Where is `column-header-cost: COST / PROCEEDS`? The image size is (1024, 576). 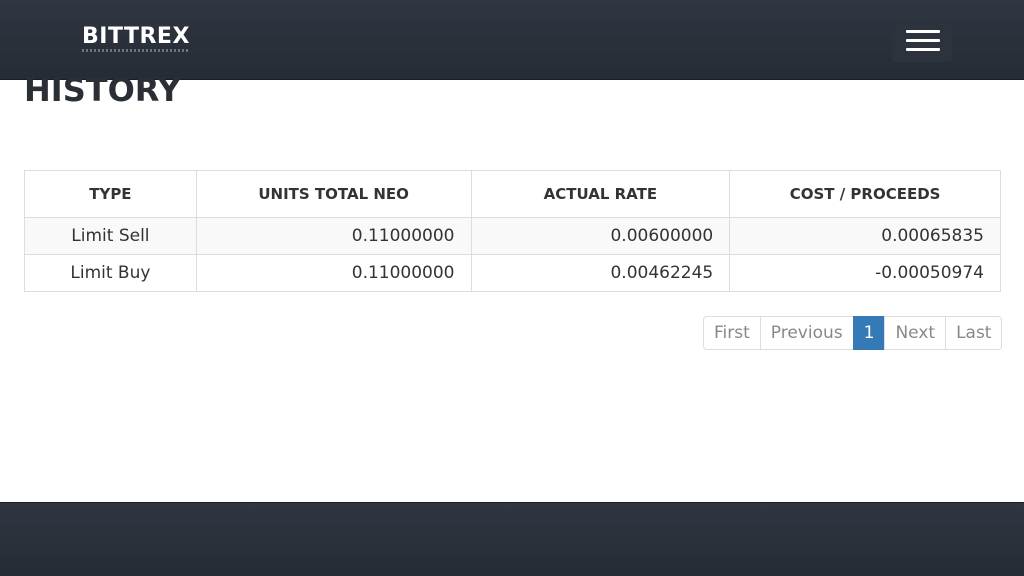
column-header-cost: COST / PROCEEDS is located at coordinates (865, 194).